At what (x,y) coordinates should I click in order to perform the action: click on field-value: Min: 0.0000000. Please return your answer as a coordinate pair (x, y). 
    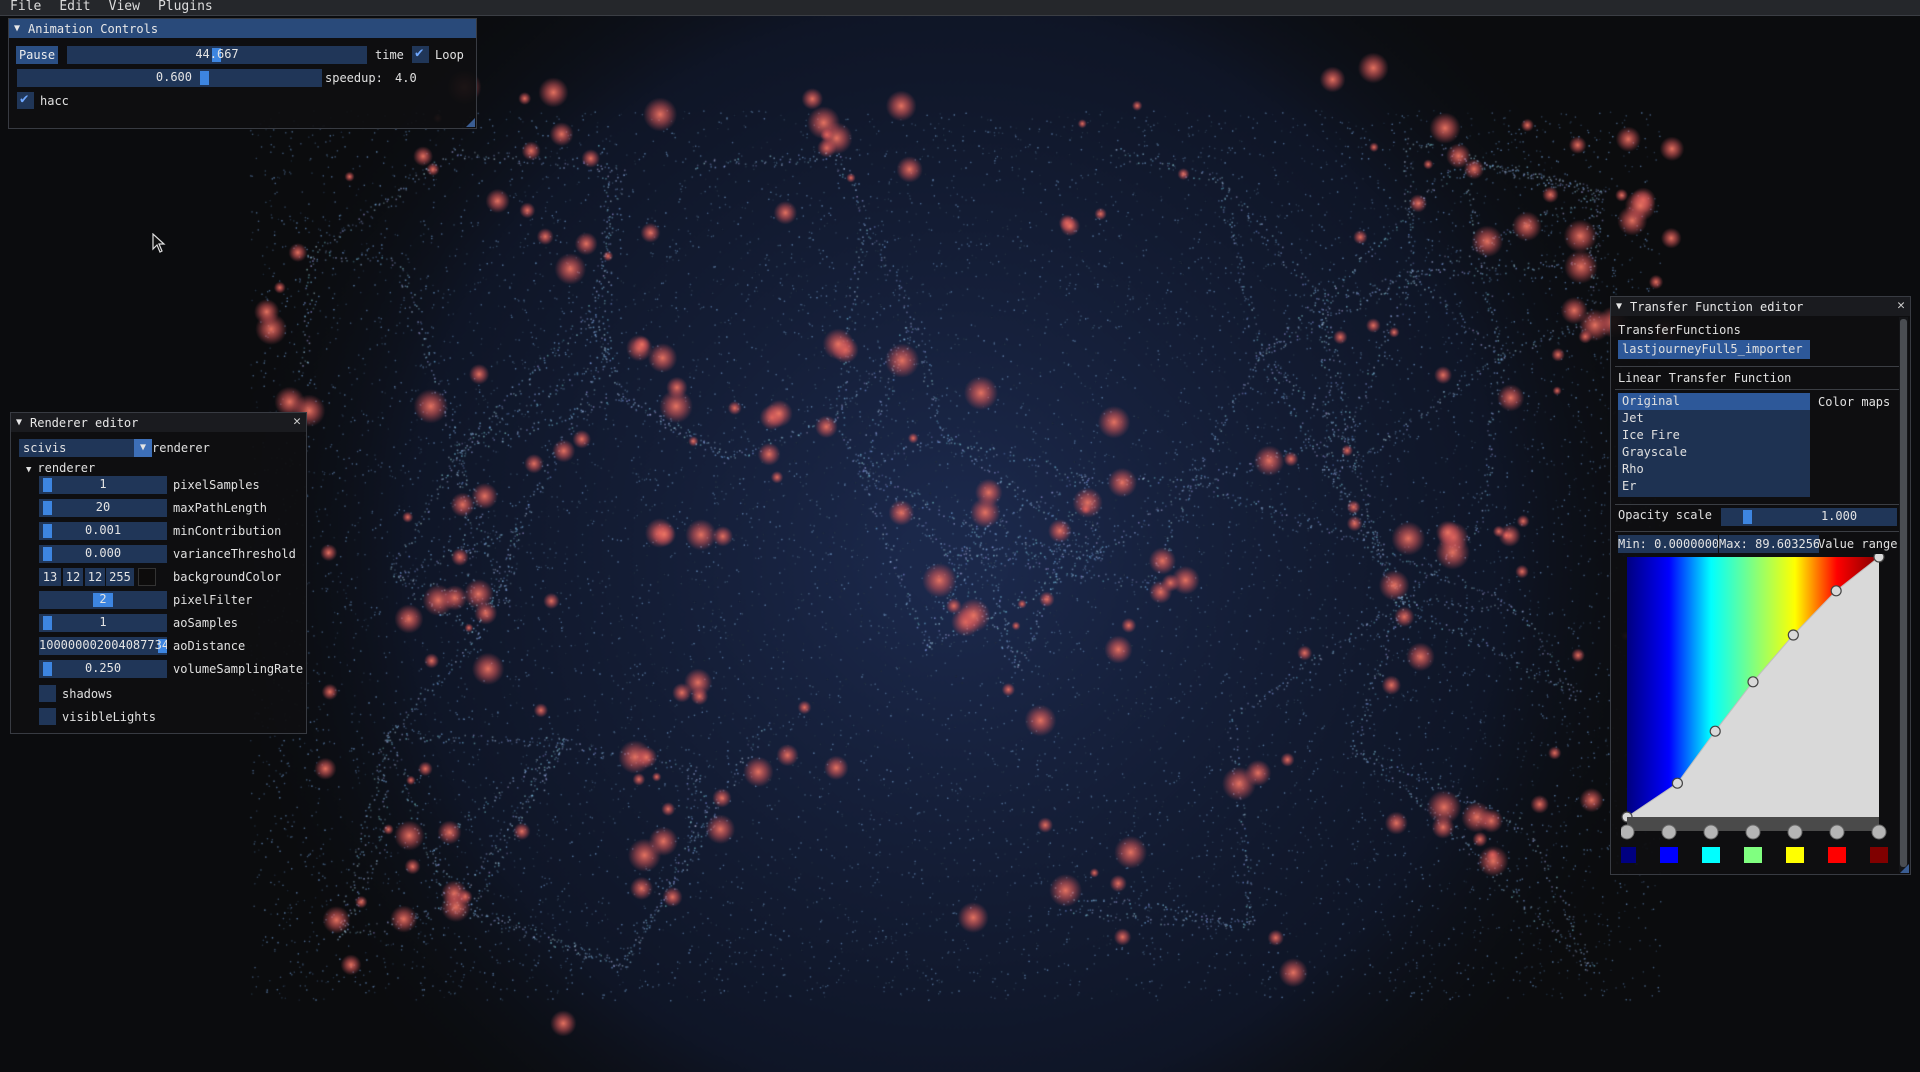
    Looking at the image, I should click on (1668, 544).